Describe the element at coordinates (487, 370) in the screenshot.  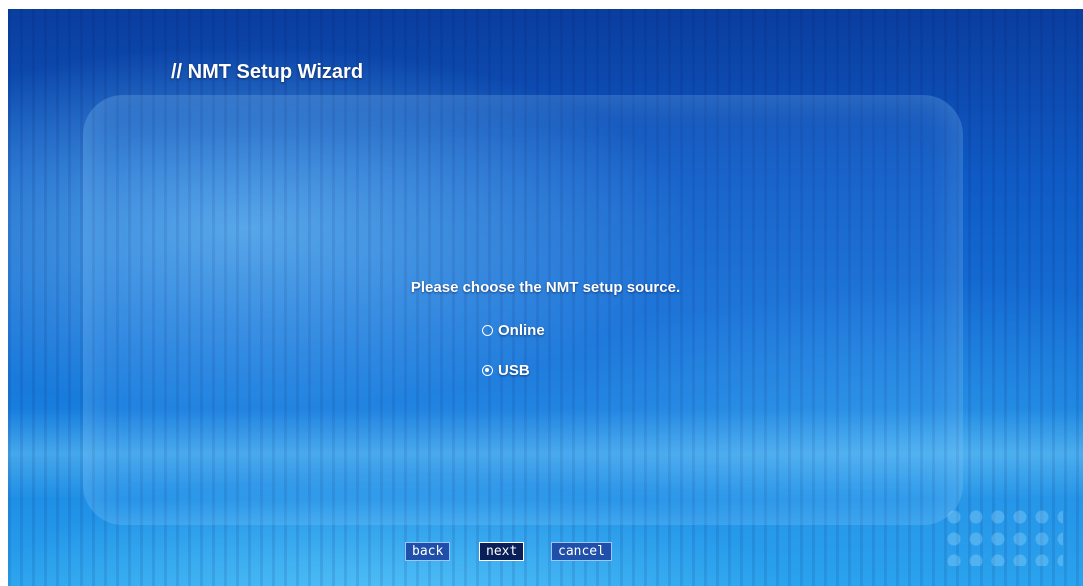
I see `radio-selected-icon` at that location.